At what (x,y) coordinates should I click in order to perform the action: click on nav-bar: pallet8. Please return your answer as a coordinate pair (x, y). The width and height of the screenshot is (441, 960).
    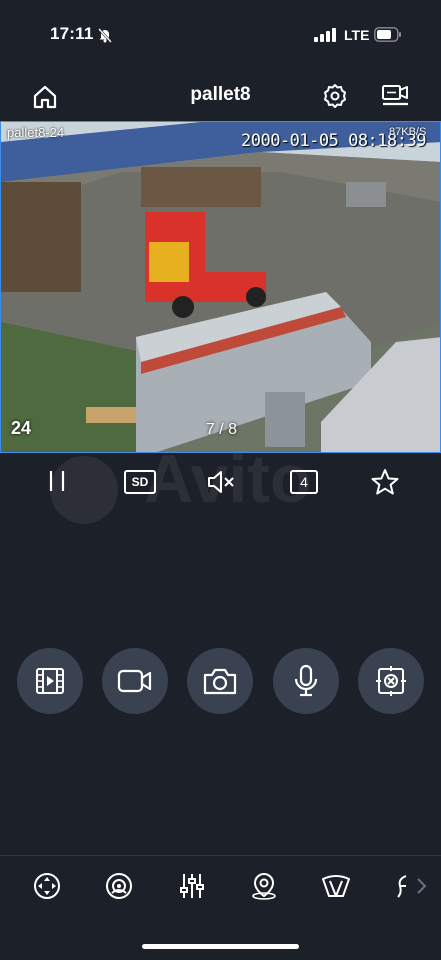
    Looking at the image, I should click on (220, 96).